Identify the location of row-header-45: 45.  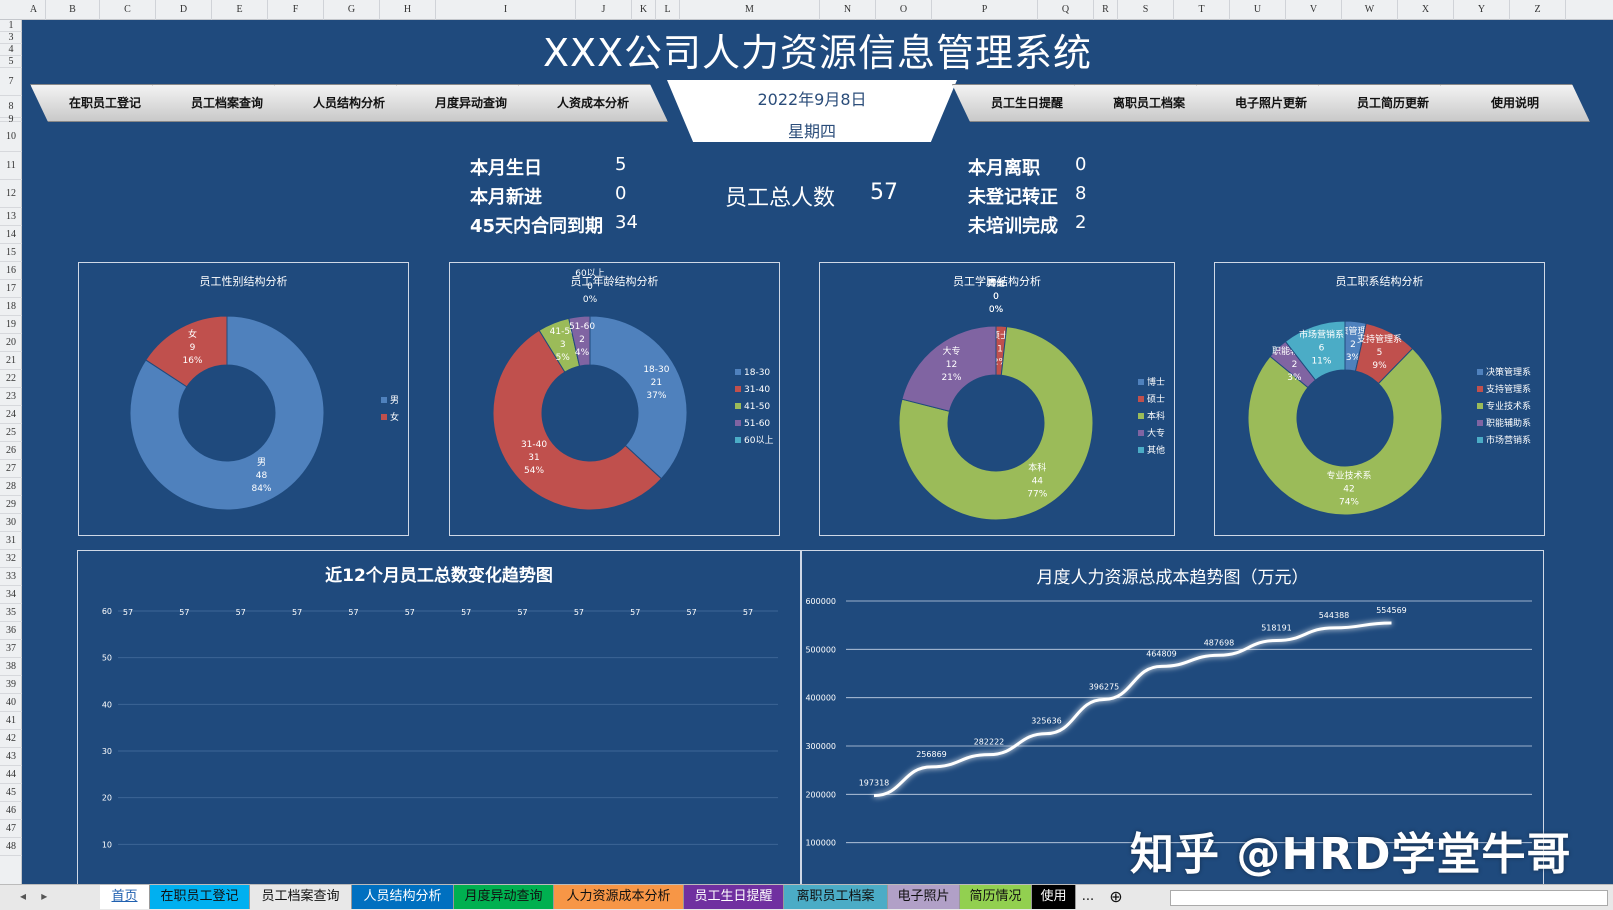
(11, 793).